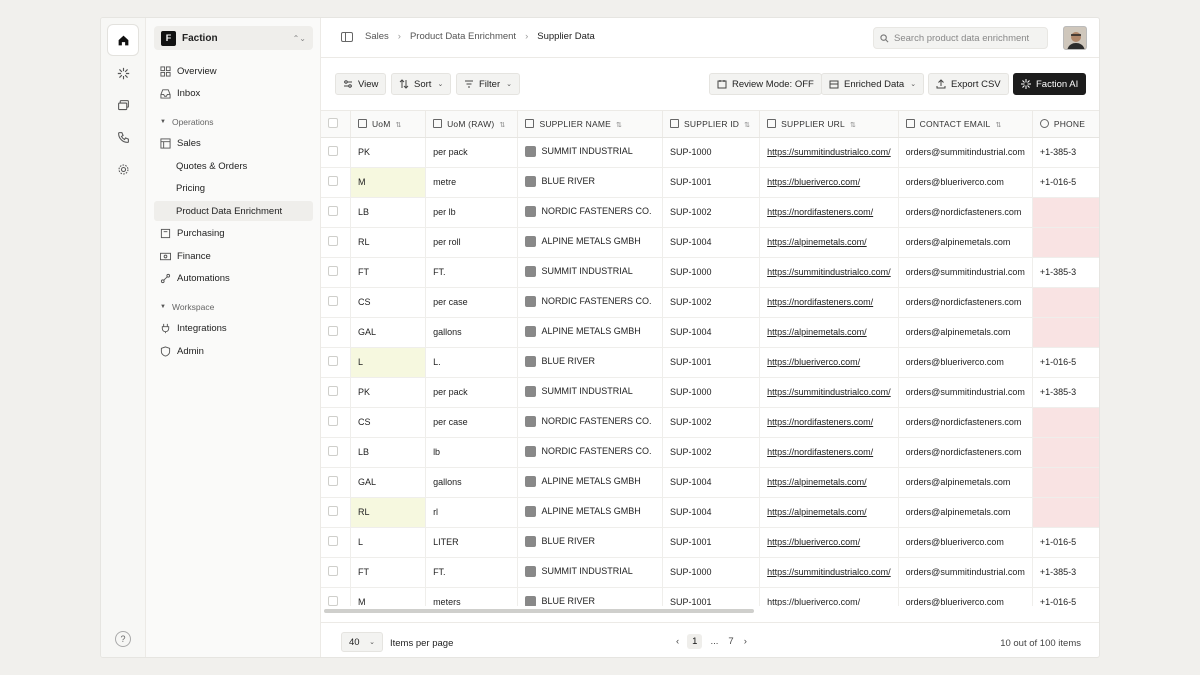 The width and height of the screenshot is (1200, 675). Describe the element at coordinates (233, 71) in the screenshot. I see `sidebar-item-overview: Overview` at that location.